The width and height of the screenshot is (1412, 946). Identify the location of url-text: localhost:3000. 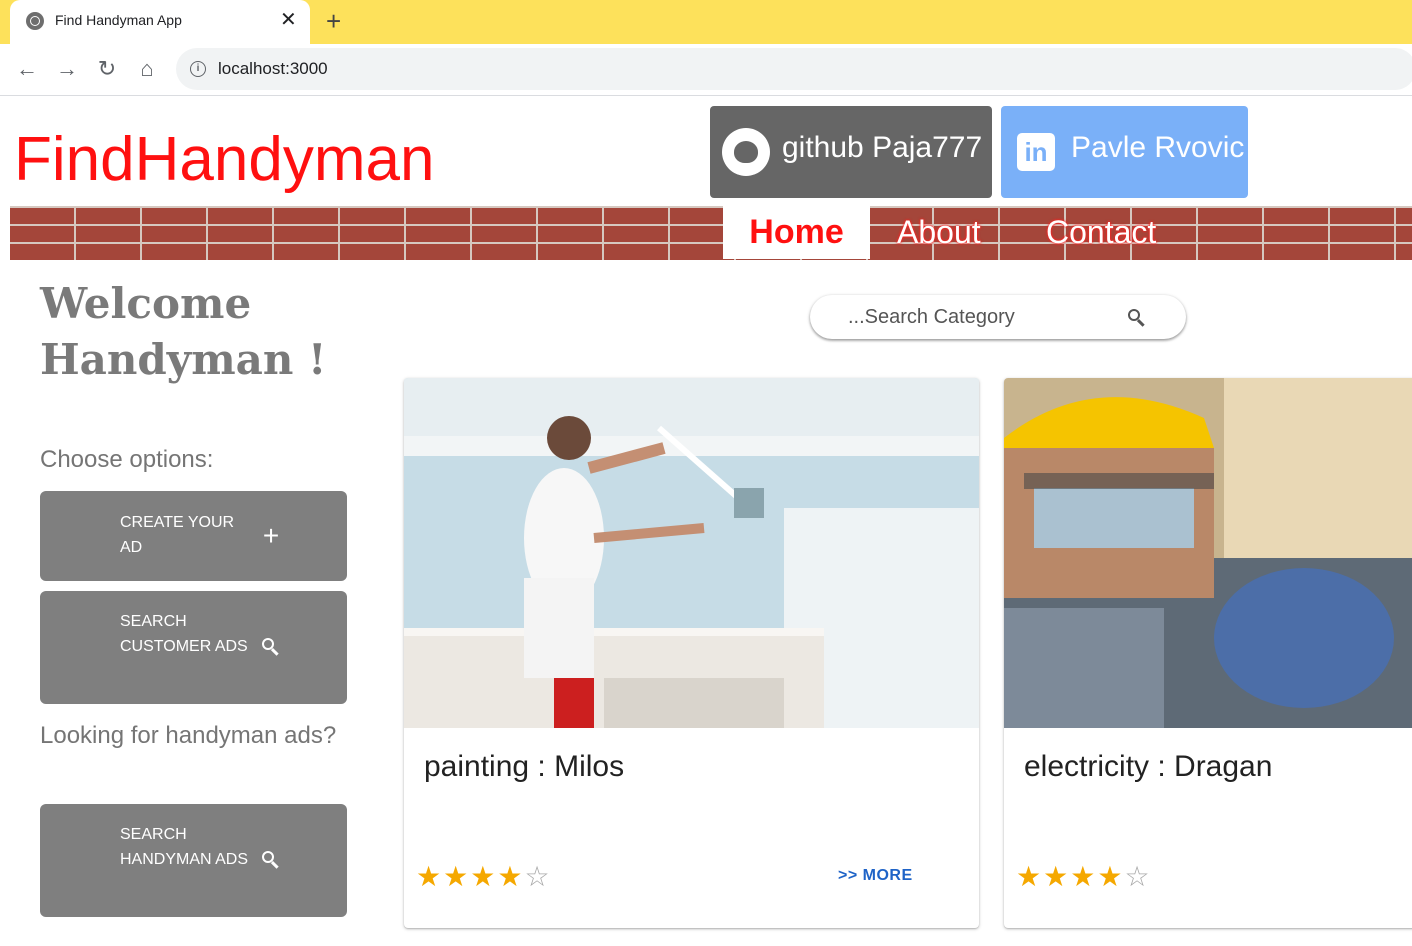
(273, 69).